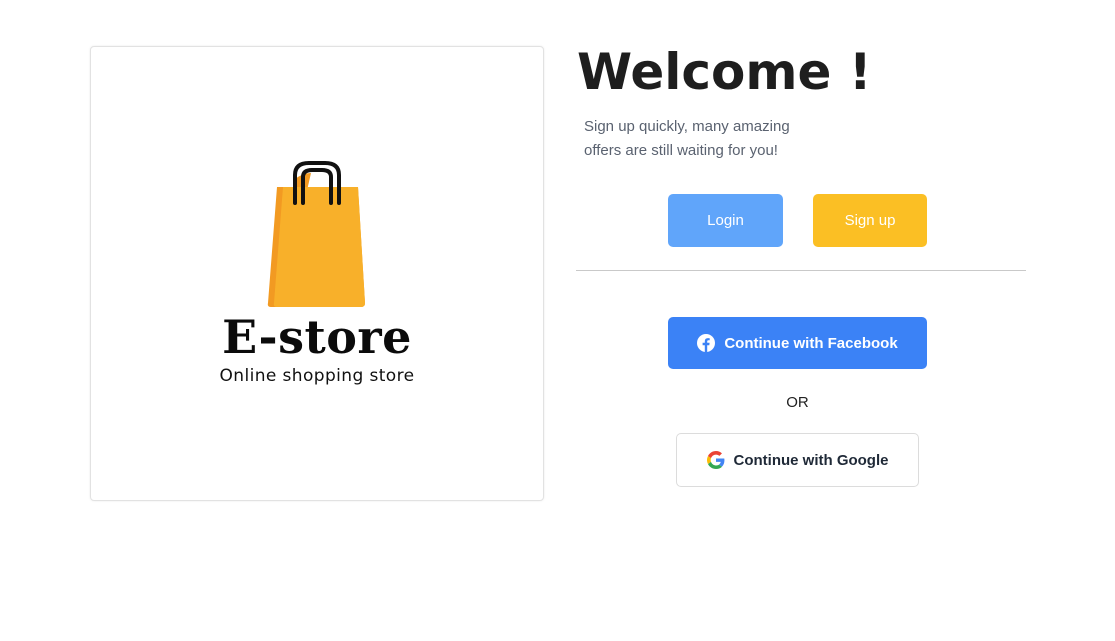 The height and width of the screenshot is (641, 1115). I want to click on login-button: Login, so click(725, 220).